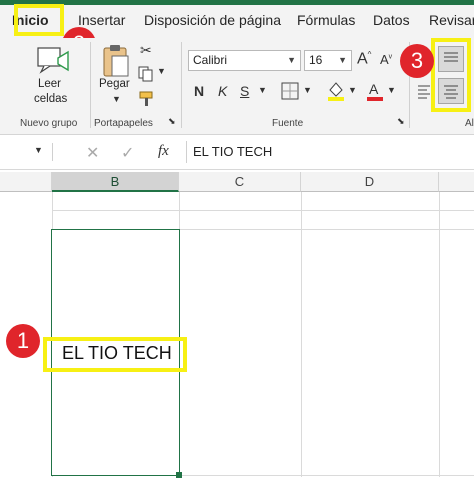  I want to click on cancel-icon: ✕, so click(92, 153).